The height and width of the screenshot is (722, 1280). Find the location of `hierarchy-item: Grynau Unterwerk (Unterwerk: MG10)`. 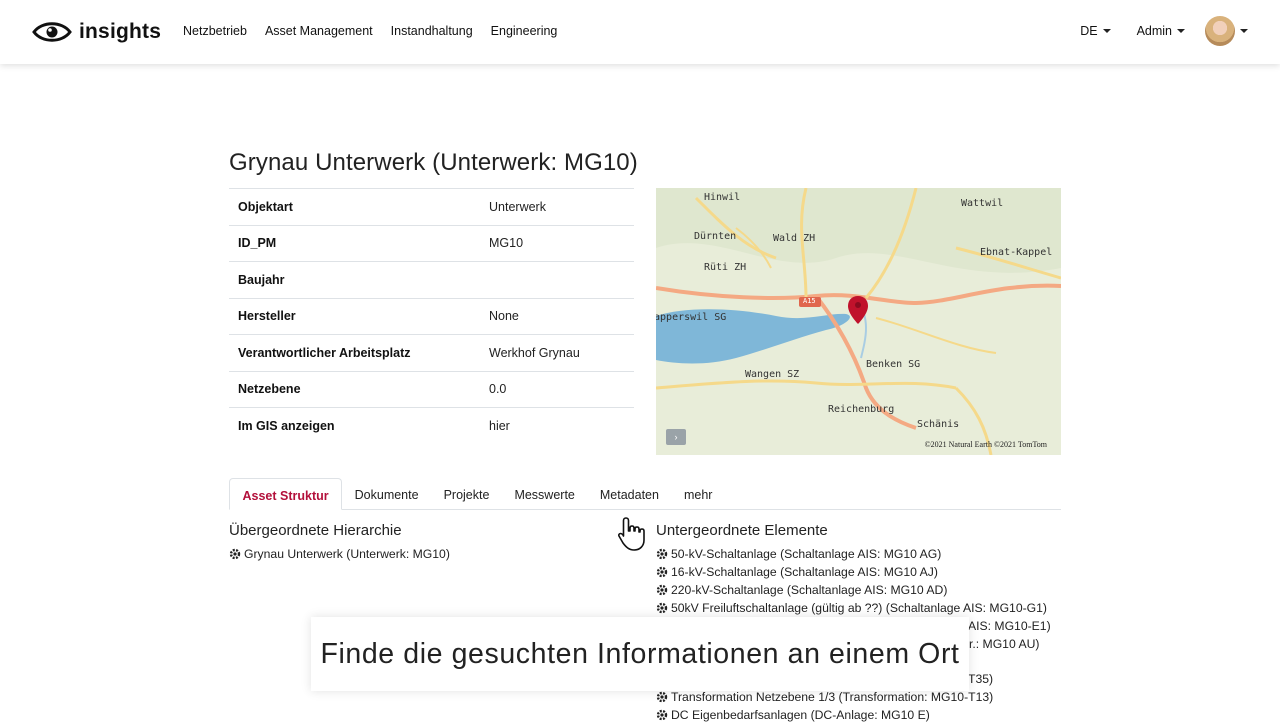

hierarchy-item: Grynau Unterwerk (Unterwerk: MG10) is located at coordinates (339, 554).